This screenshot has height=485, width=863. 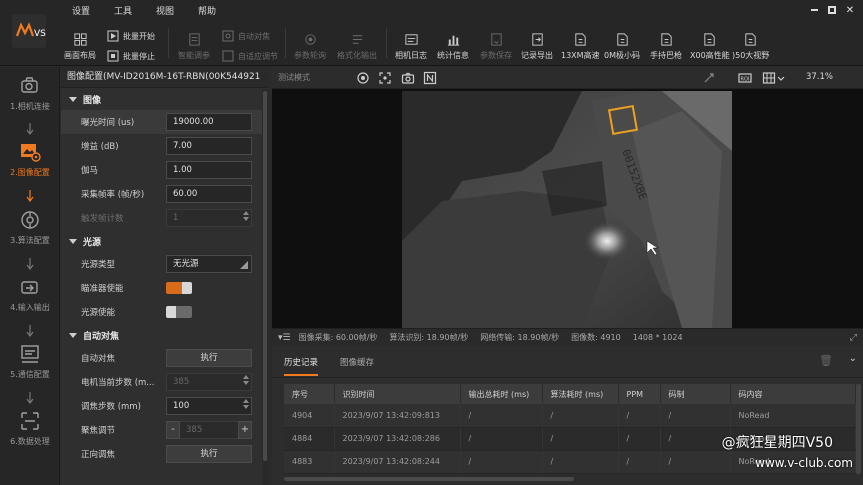 I want to click on step-label: 6.数据处理, so click(x=30, y=441).